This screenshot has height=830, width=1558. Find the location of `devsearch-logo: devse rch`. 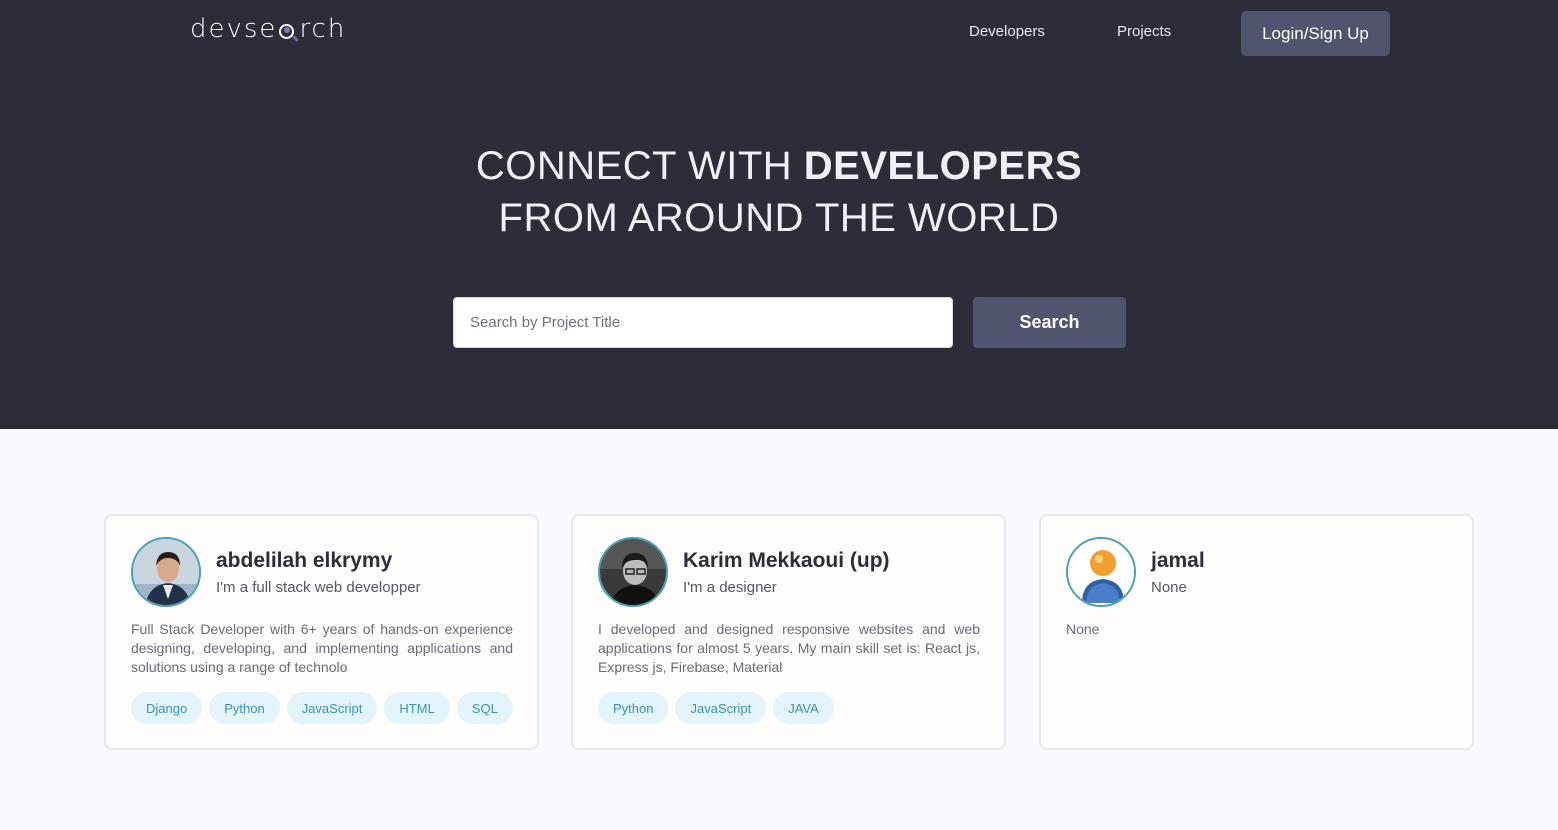

devsearch-logo: devse rch is located at coordinates (268, 29).